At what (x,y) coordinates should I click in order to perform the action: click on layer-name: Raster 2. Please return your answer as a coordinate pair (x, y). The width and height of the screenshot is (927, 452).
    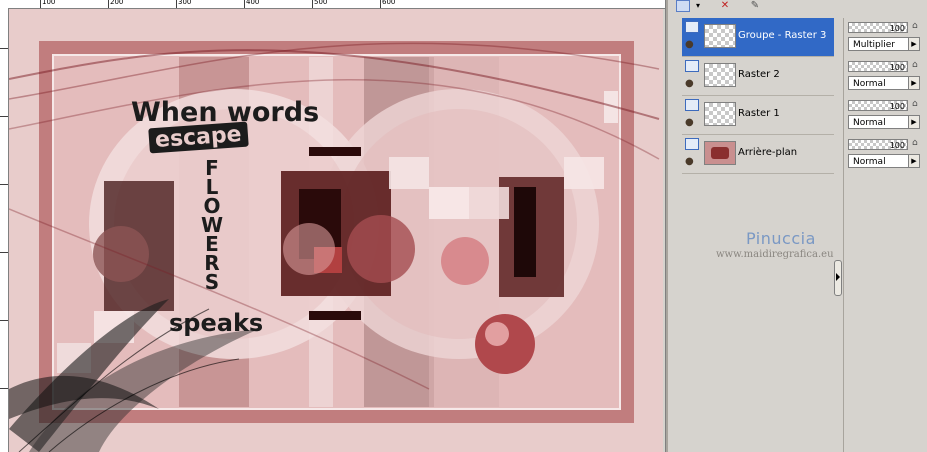
    Looking at the image, I should click on (759, 74).